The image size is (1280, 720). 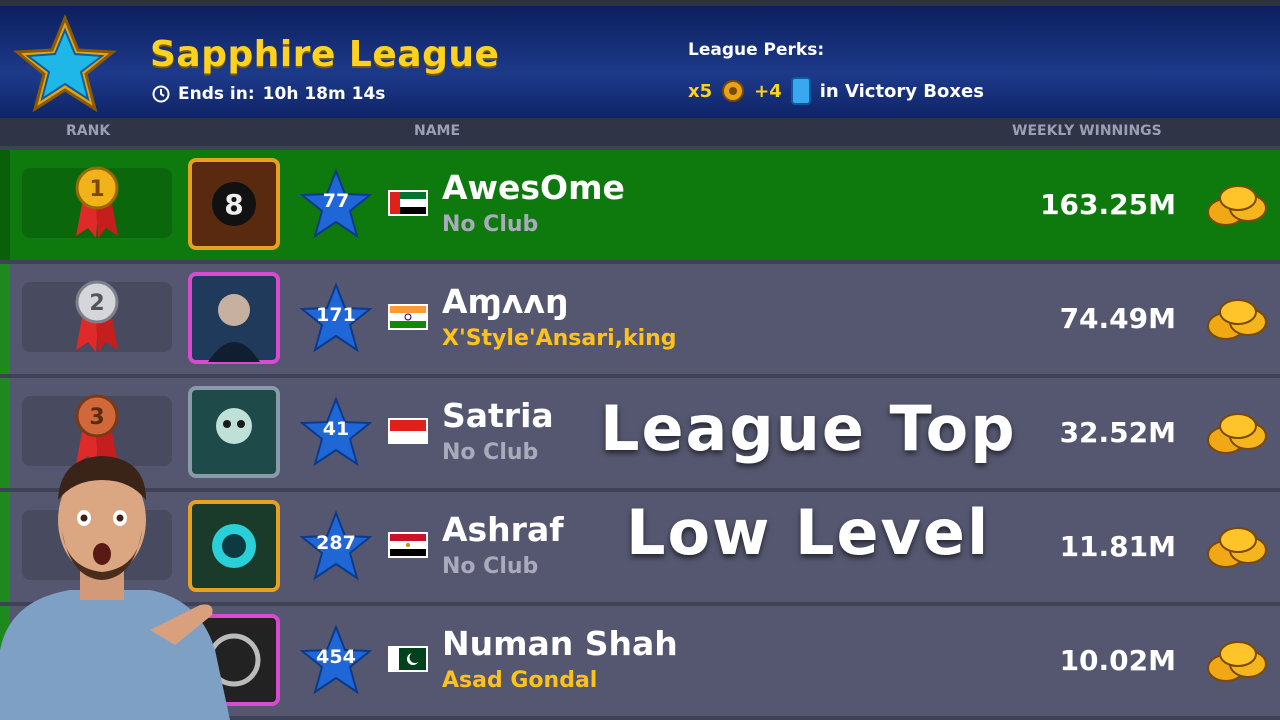 What do you see at coordinates (96, 189) in the screenshot?
I see `medal-rank-number: 1` at bounding box center [96, 189].